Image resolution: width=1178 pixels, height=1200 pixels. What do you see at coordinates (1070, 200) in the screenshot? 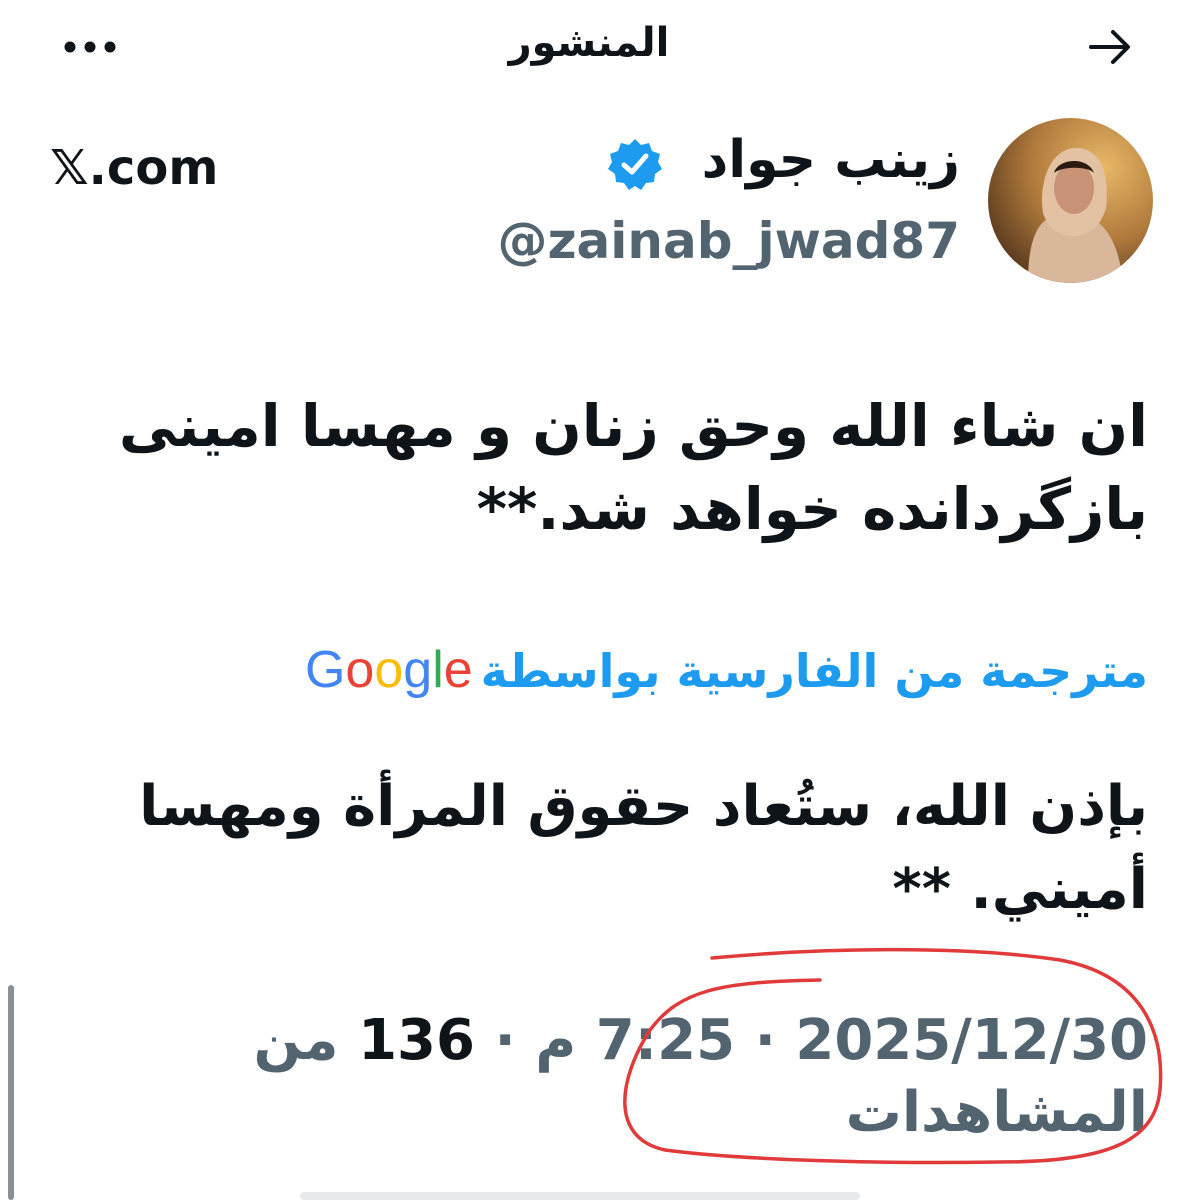
I see `avatar` at bounding box center [1070, 200].